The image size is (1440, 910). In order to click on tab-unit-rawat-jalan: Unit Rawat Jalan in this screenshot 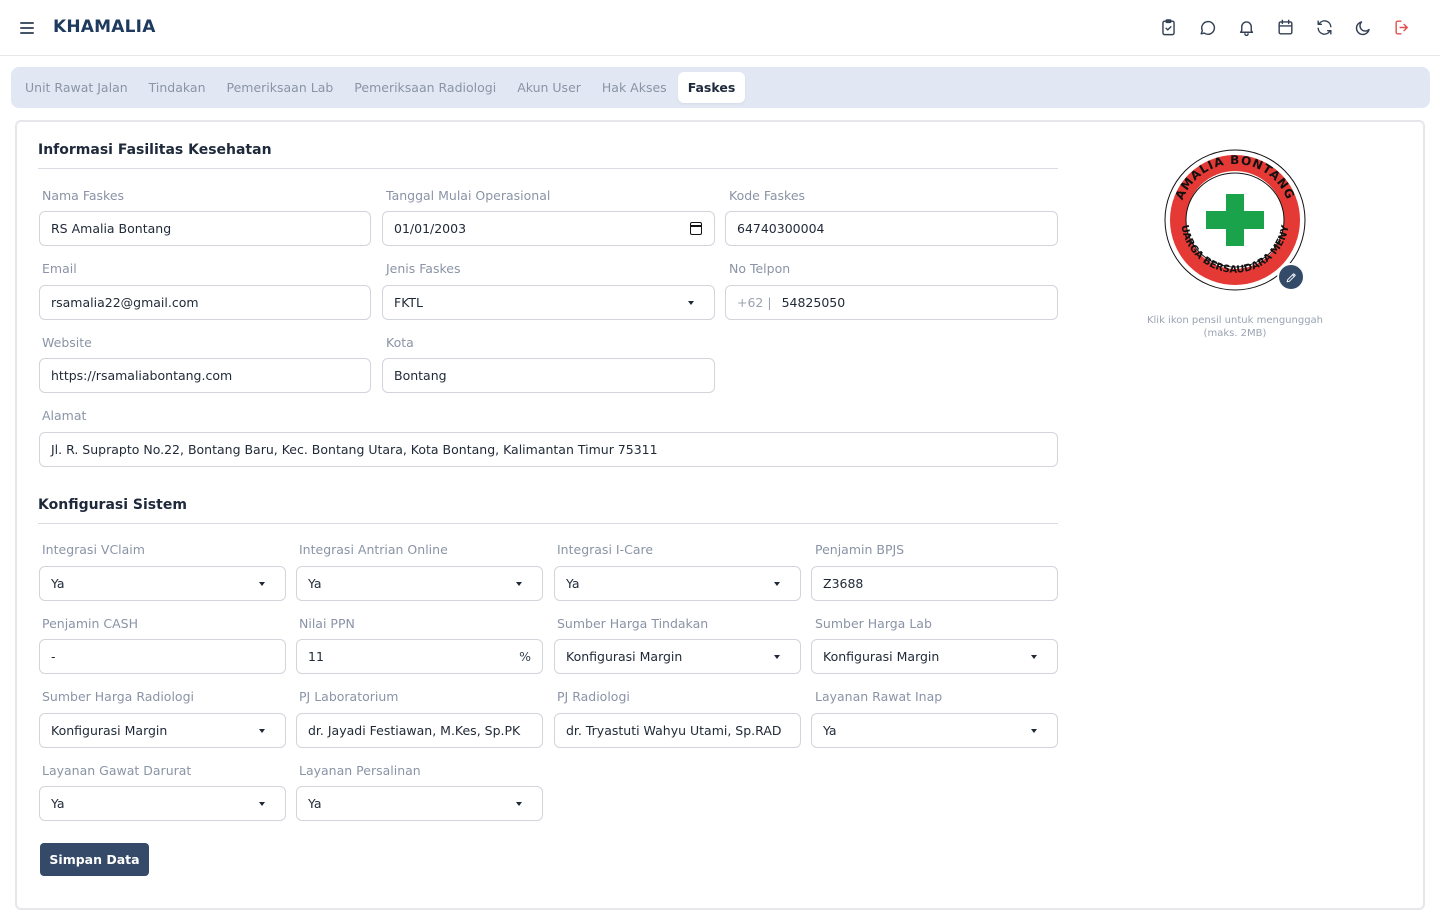, I will do `click(76, 87)`.